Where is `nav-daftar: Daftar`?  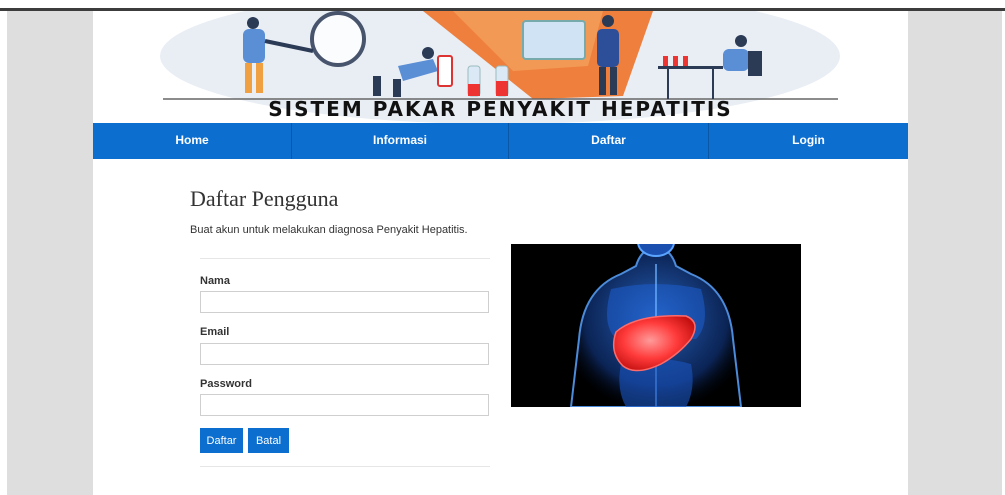 nav-daftar: Daftar is located at coordinates (609, 141).